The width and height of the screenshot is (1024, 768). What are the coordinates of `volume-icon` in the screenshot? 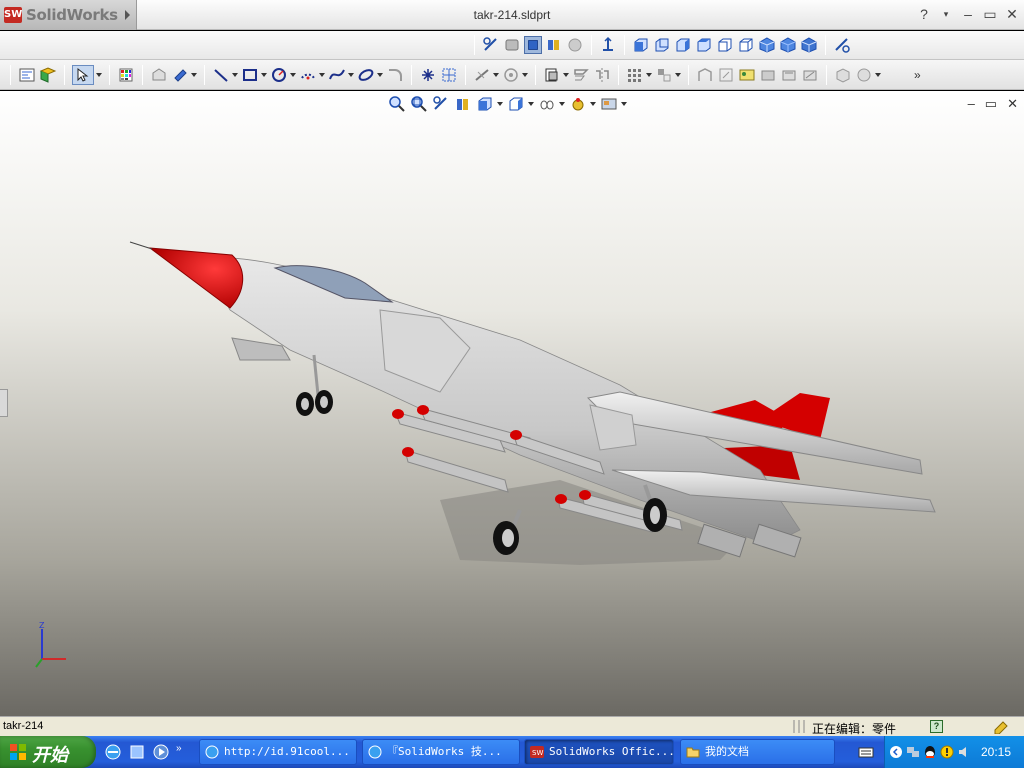 It's located at (964, 752).